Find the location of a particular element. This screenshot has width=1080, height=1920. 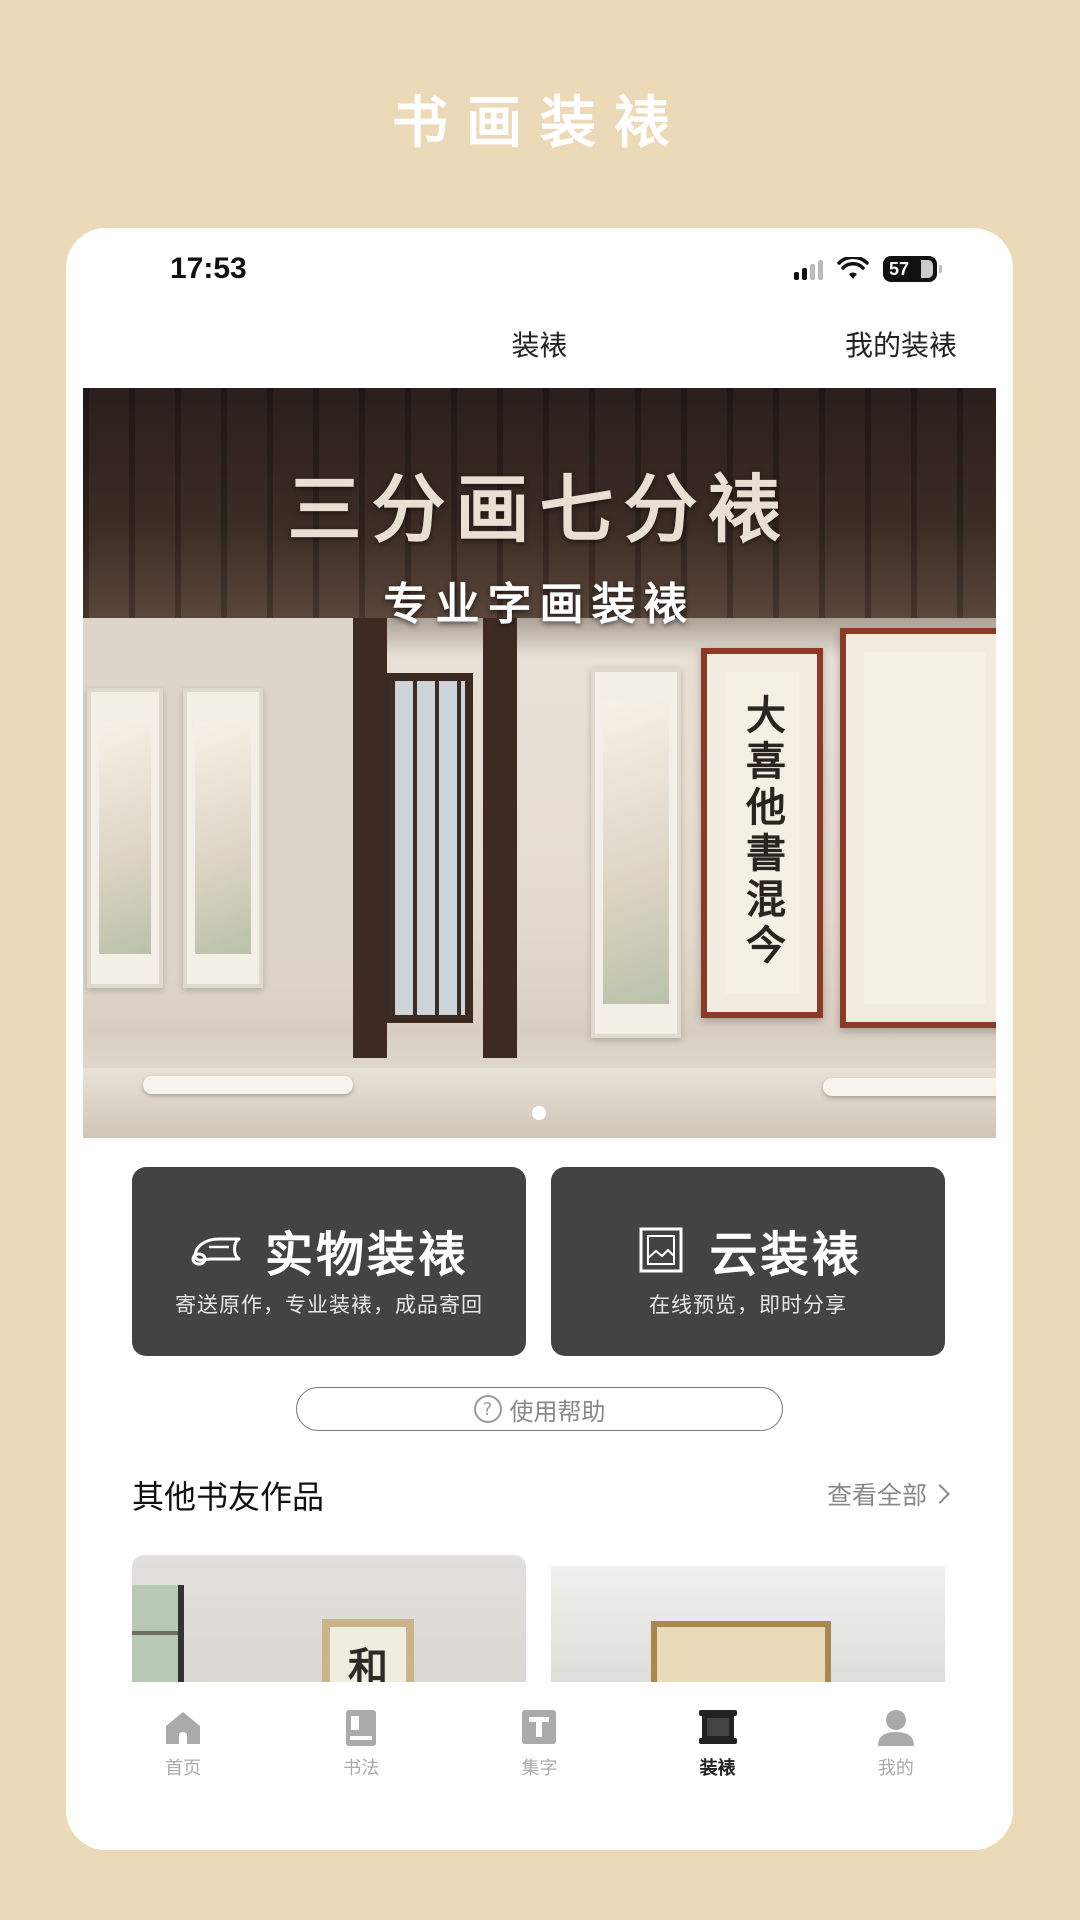

frame-icon is located at coordinates (661, 1250).